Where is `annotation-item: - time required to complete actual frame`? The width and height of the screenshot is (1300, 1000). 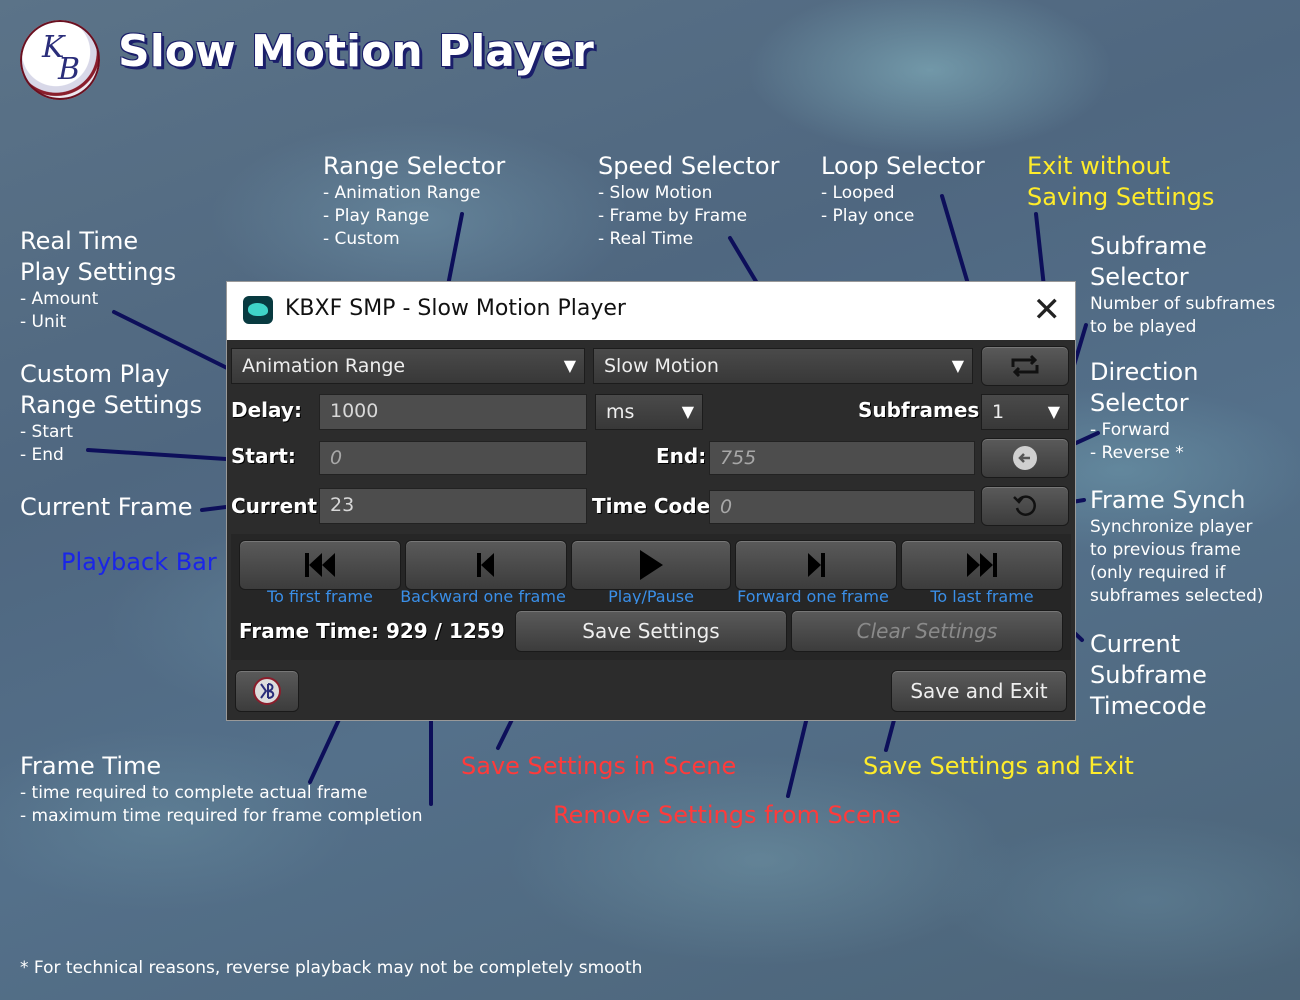
annotation-item: - time required to complete actual frame is located at coordinates (194, 793).